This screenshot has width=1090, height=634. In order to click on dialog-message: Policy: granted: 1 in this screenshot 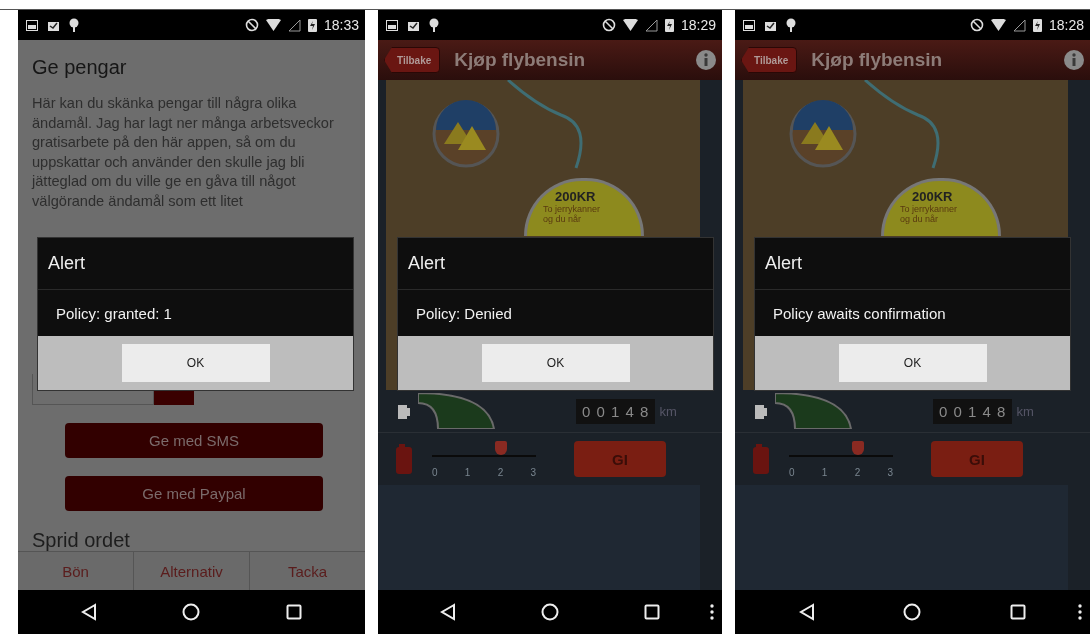, I will do `click(114, 313)`.